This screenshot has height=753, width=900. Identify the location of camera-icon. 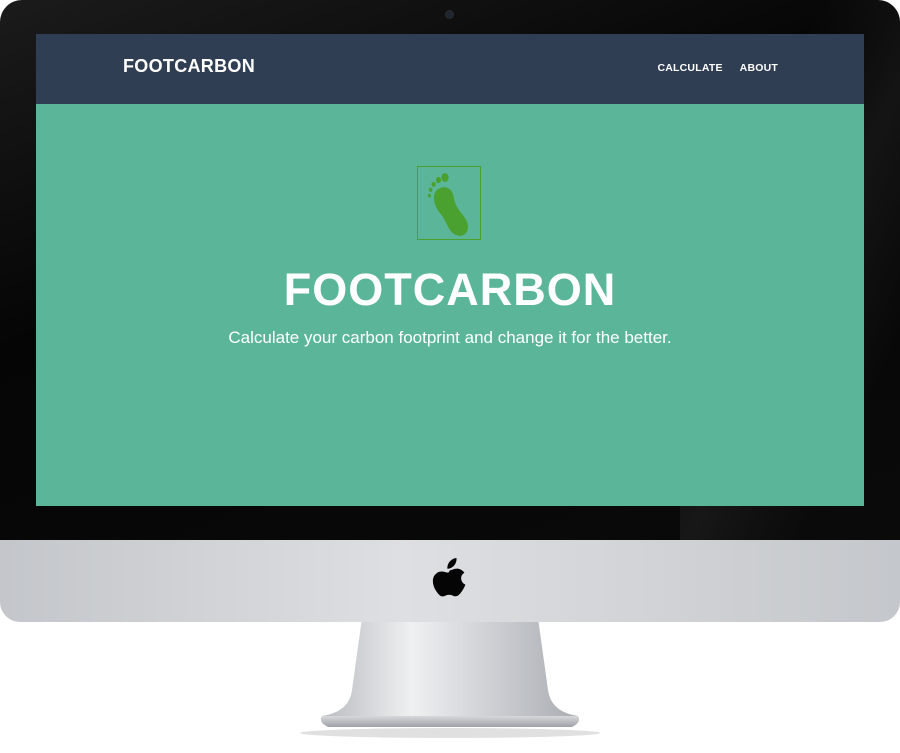
(449, 14).